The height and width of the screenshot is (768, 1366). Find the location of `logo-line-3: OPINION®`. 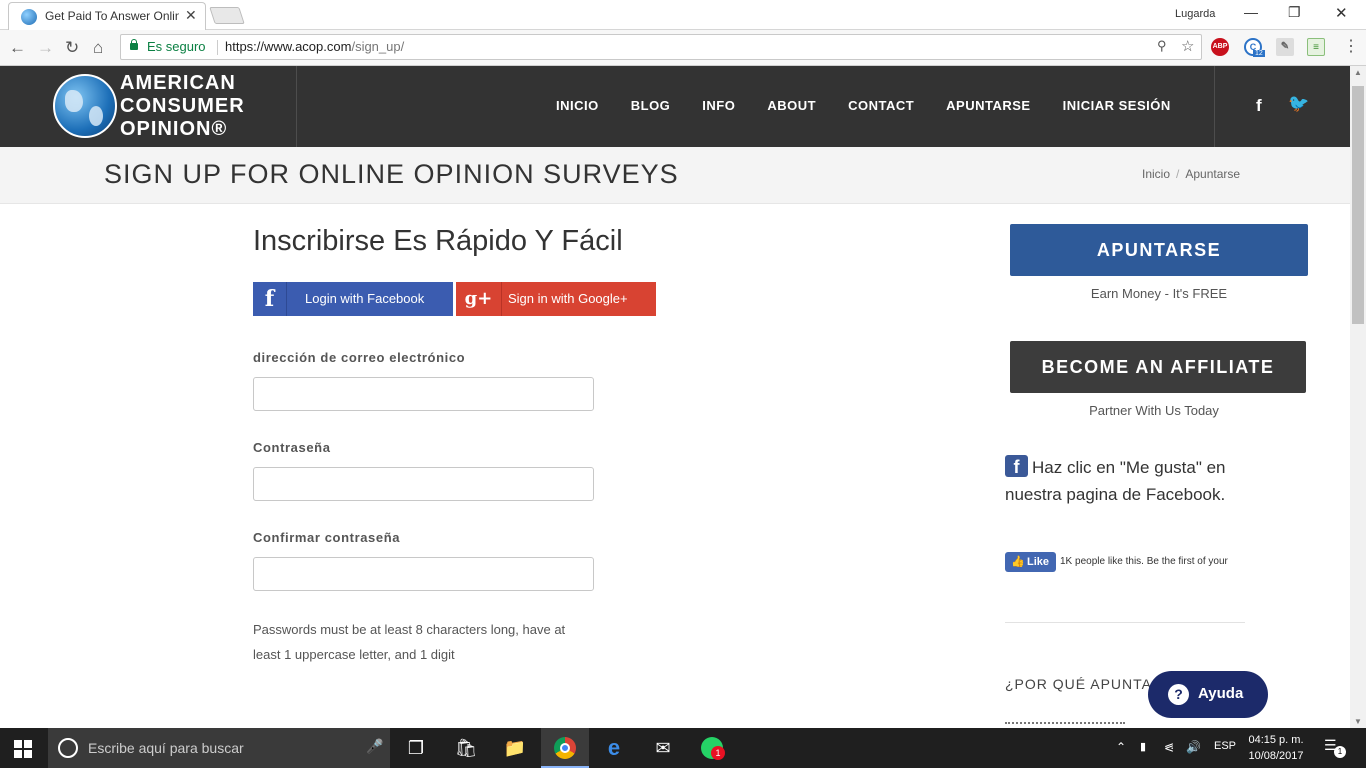

logo-line-3: OPINION® is located at coordinates (173, 129).